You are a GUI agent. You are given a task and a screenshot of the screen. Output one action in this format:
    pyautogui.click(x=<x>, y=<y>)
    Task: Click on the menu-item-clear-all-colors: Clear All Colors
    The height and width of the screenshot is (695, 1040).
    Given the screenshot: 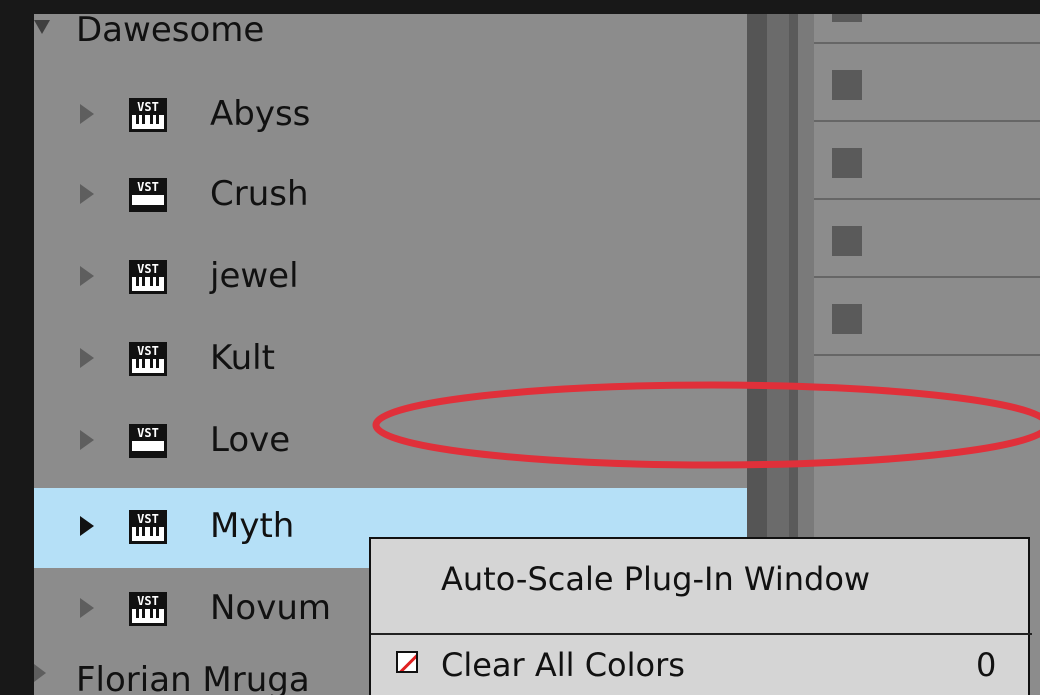 What is the action you would take?
    pyautogui.click(x=563, y=665)
    